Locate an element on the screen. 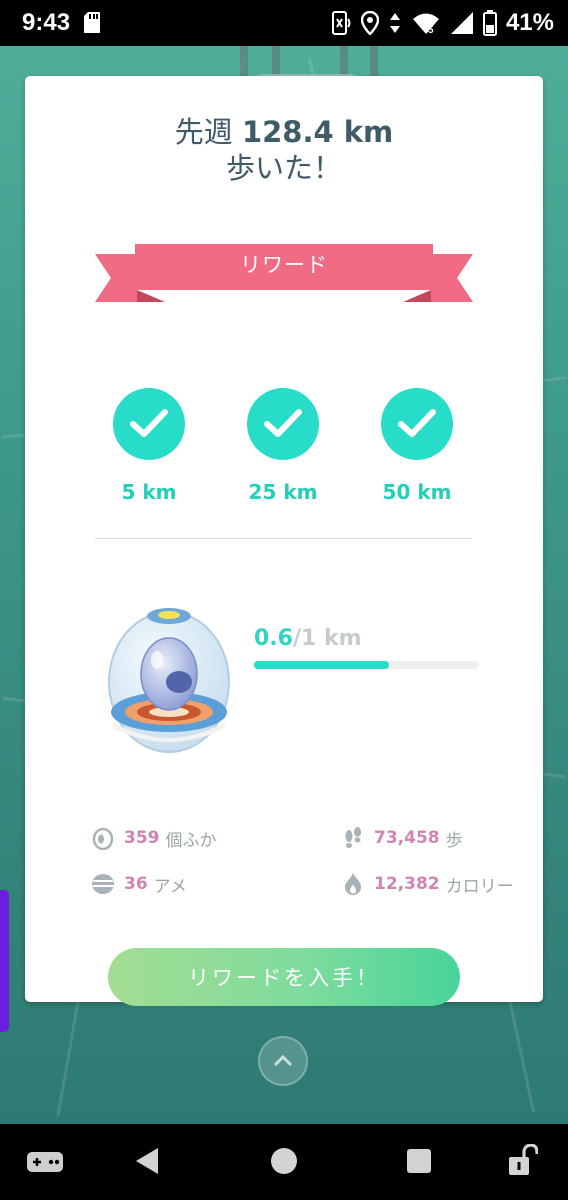  chevron-up-icon is located at coordinates (283, 1060).